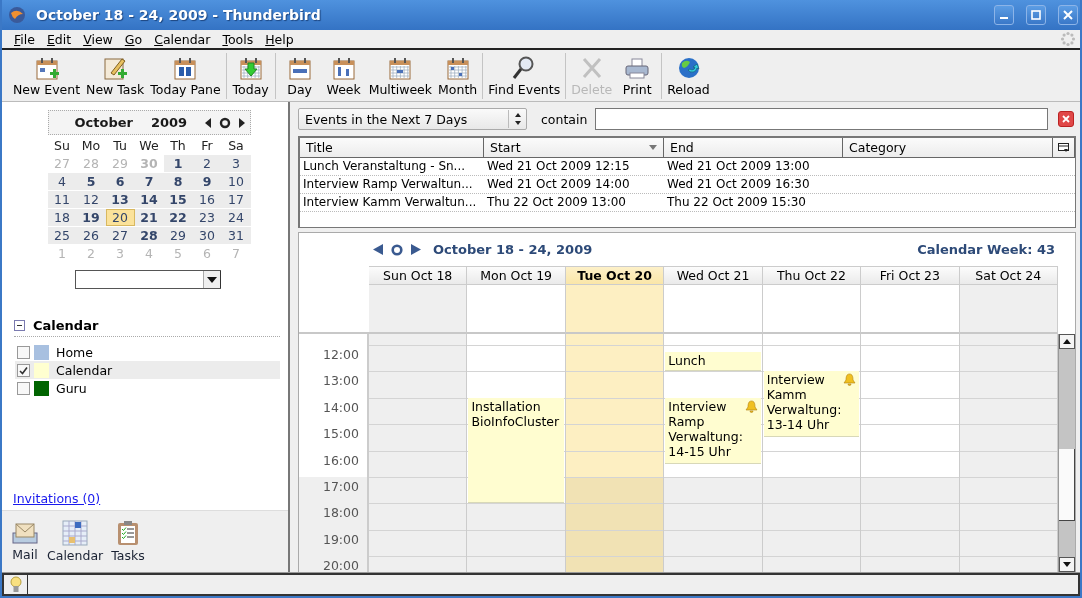 The image size is (1082, 598). I want to click on calendar-day: 12, so click(91, 199).